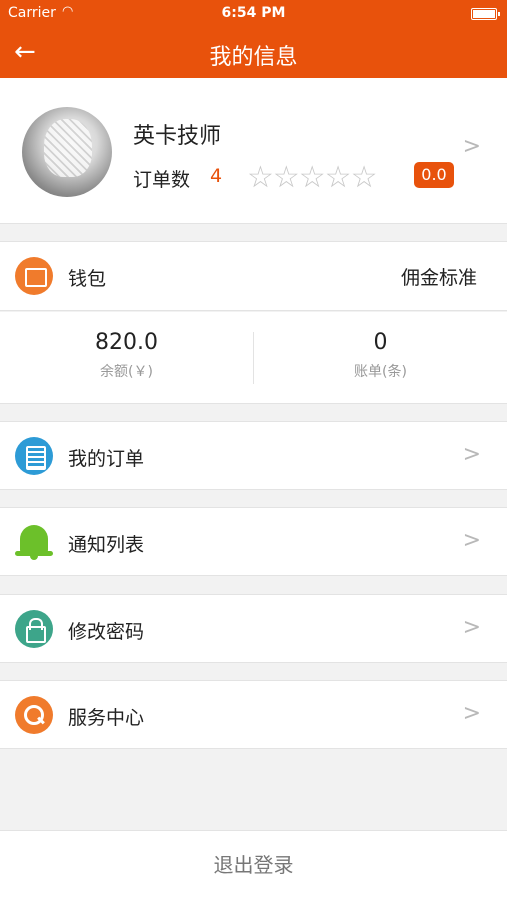 This screenshot has width=507, height=900. Describe the element at coordinates (253, 865) in the screenshot. I see `logout-button: 退出登录` at that location.